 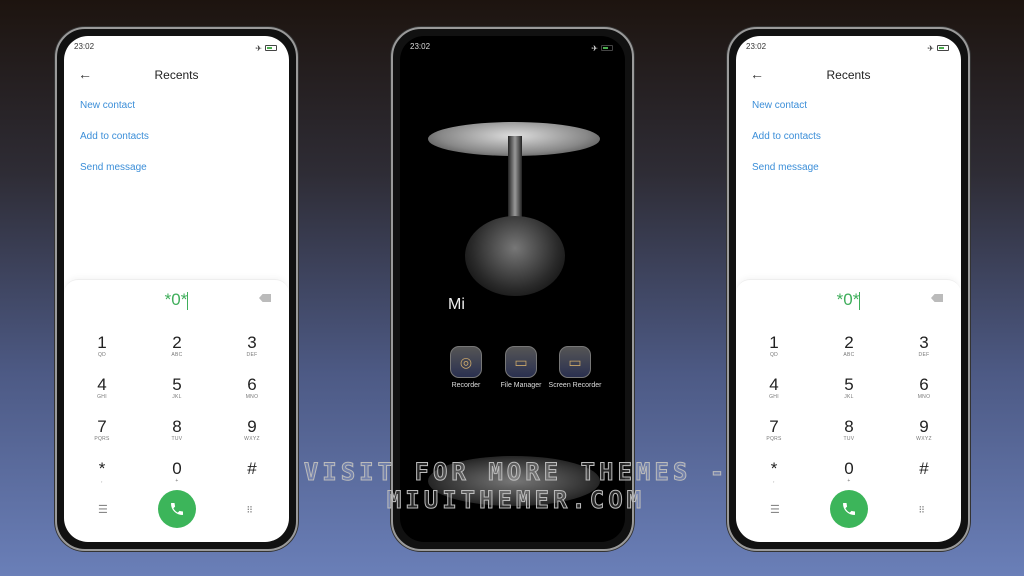 I want to click on app-recorder: ◎ Recorder, so click(x=466, y=368).